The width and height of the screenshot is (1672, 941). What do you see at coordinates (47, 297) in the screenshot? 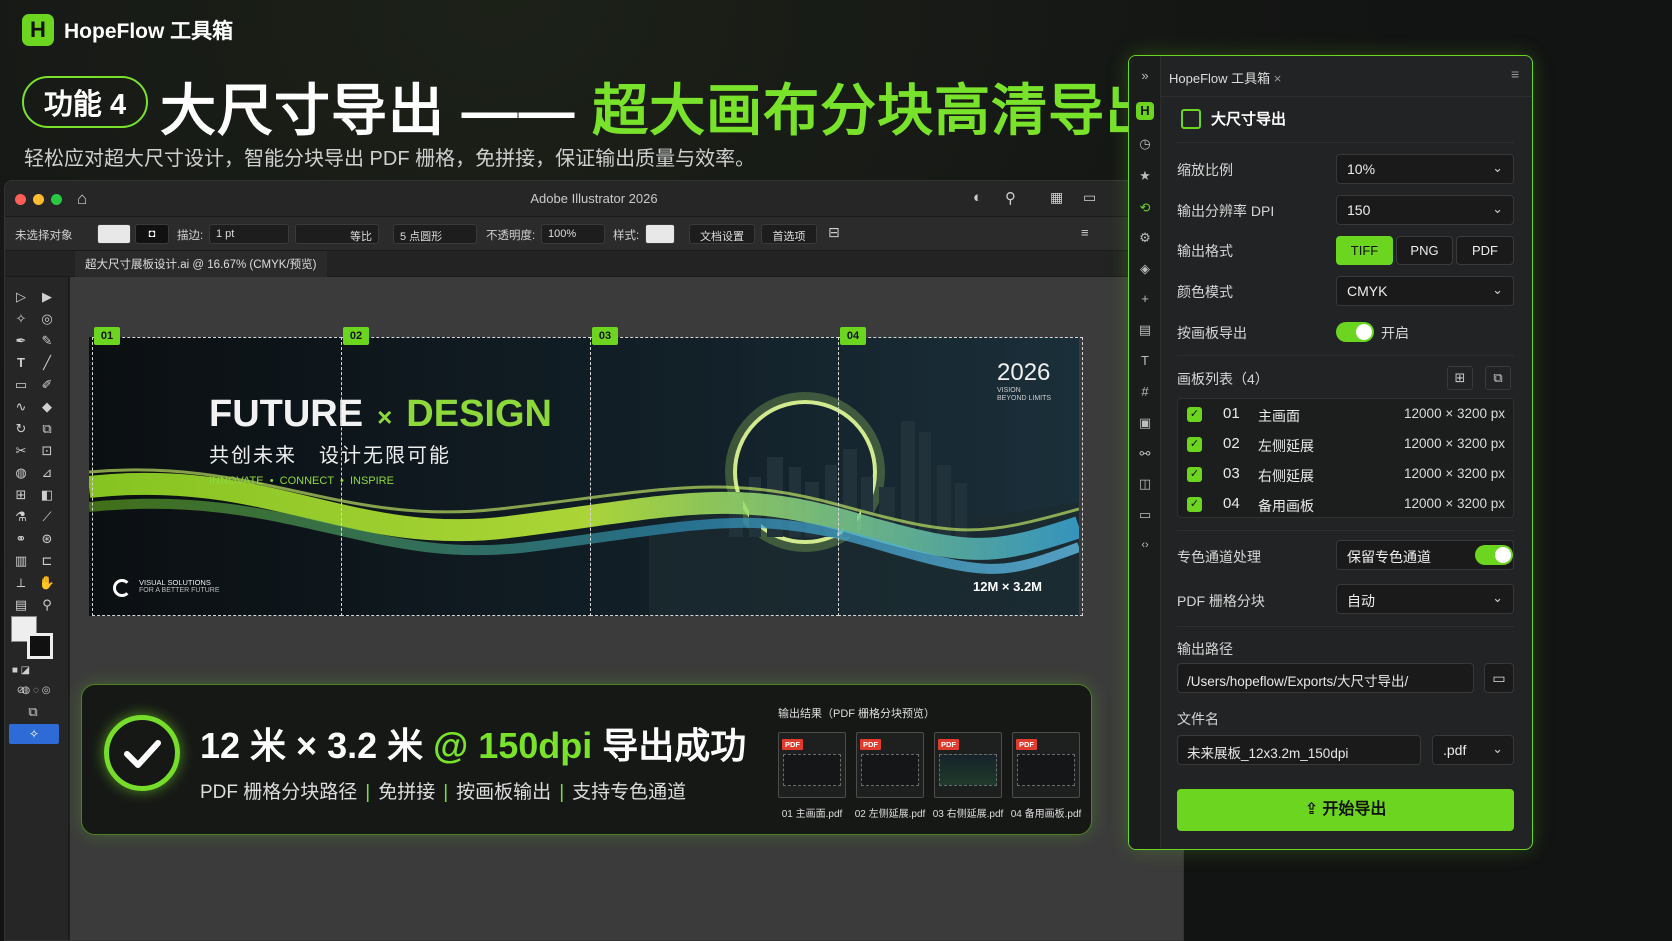
I see `direct-selection-tool-icon: ▶` at bounding box center [47, 297].